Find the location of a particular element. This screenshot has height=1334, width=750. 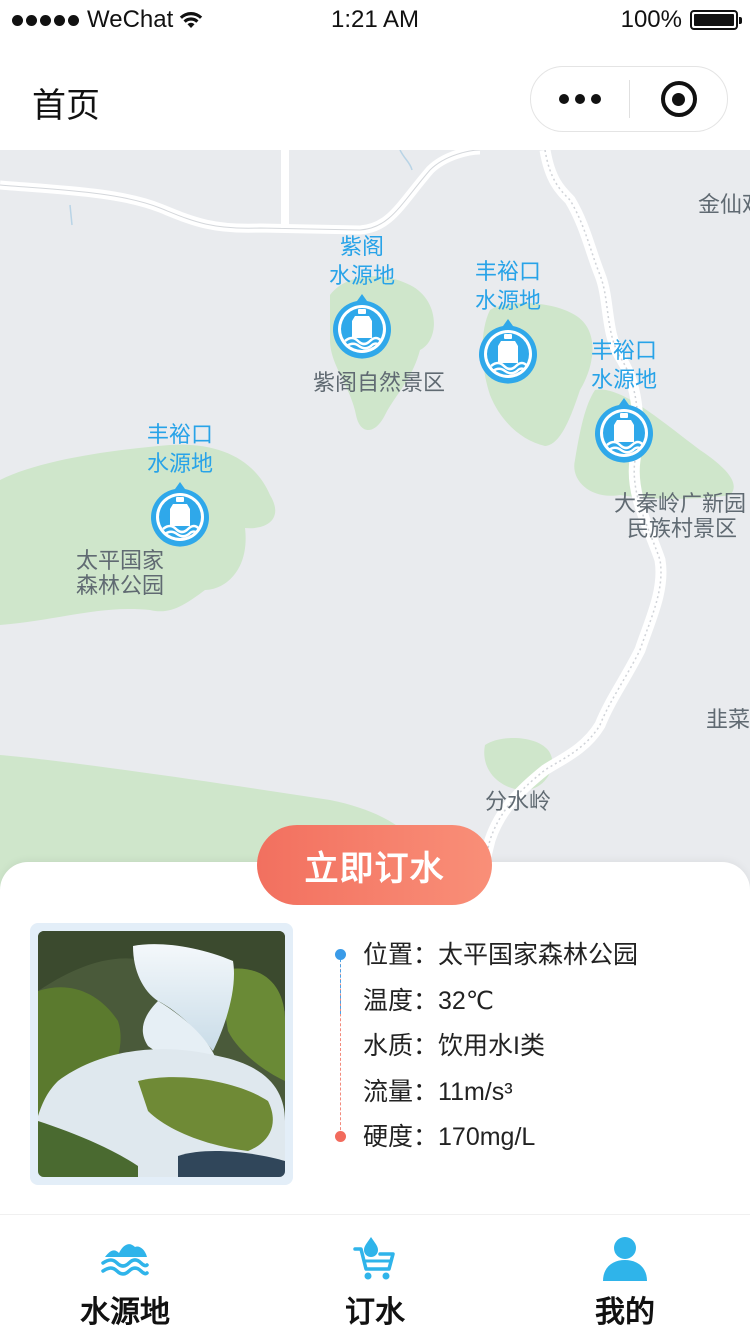

tab-order-water: 订水 is located at coordinates (375, 1274).